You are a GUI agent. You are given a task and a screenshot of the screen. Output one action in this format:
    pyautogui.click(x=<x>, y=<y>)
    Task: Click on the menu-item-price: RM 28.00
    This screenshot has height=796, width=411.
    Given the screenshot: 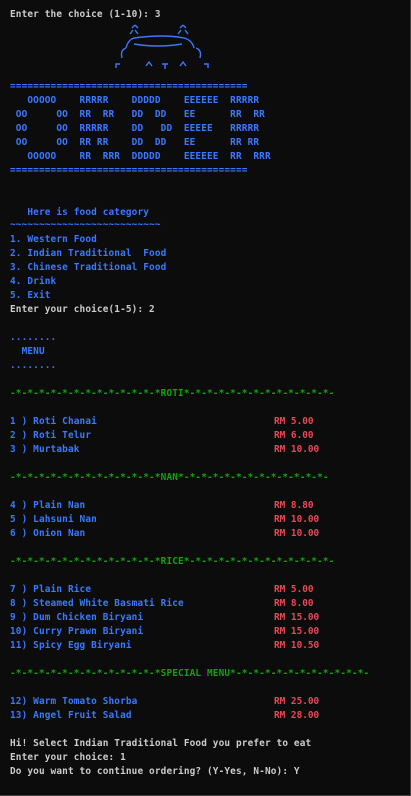 What is the action you would take?
    pyautogui.click(x=297, y=715)
    